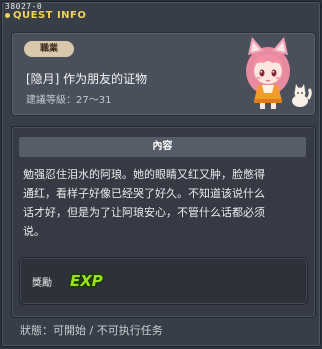  What do you see at coordinates (69, 100) in the screenshot?
I see `recommended-level: 建議等級：27～31` at bounding box center [69, 100].